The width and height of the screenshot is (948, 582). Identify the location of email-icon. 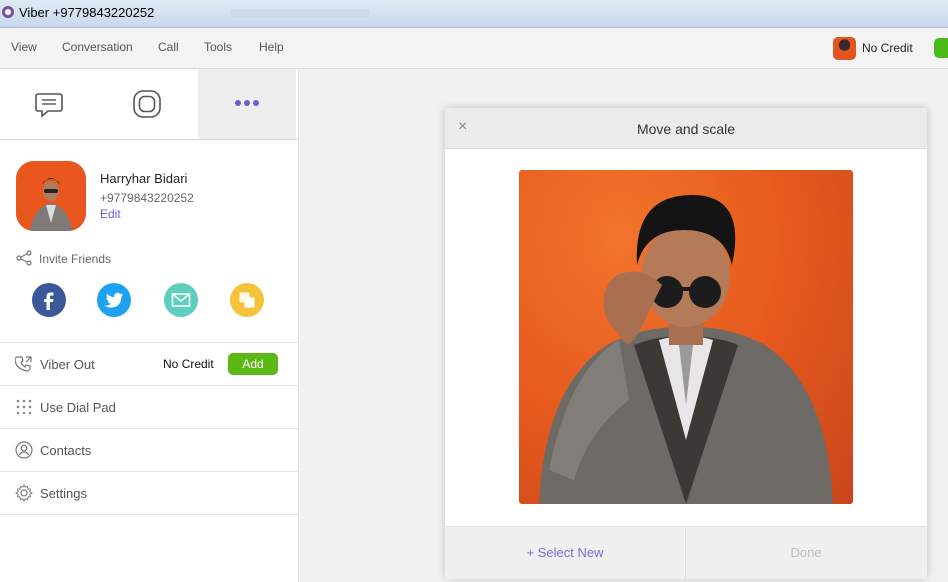
(181, 300).